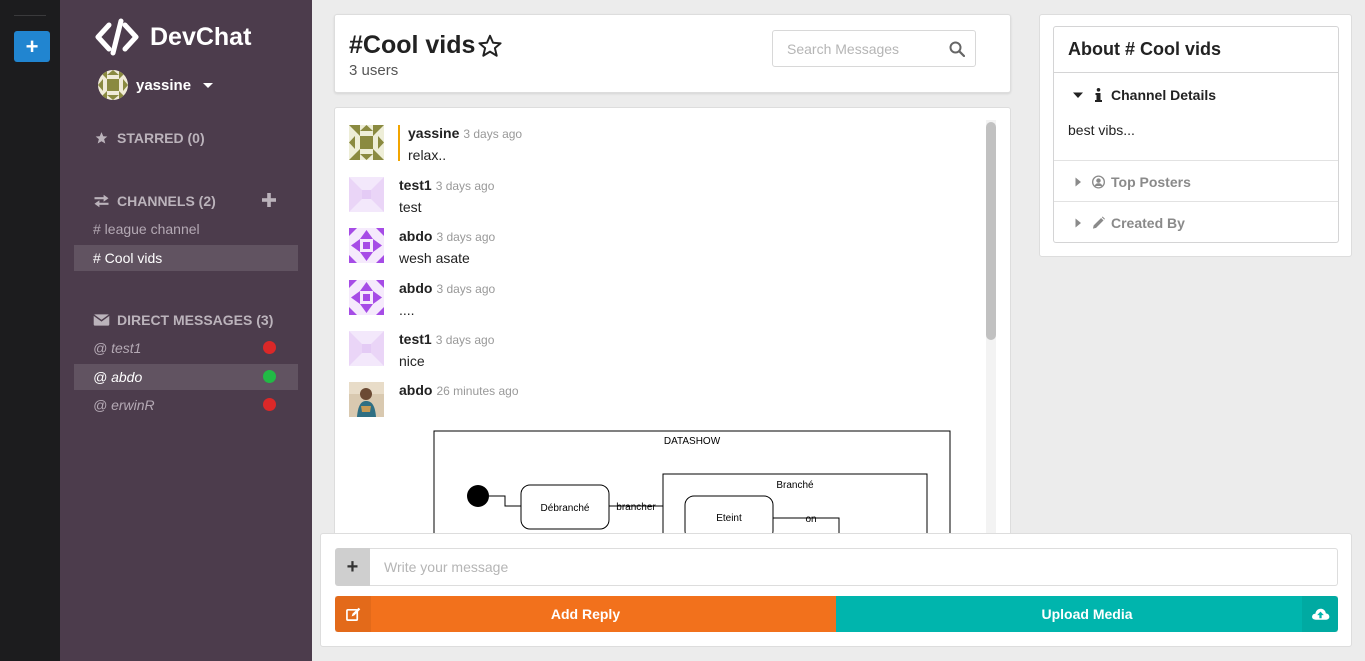  What do you see at coordinates (201, 36) in the screenshot?
I see `app-name: DevChat` at bounding box center [201, 36].